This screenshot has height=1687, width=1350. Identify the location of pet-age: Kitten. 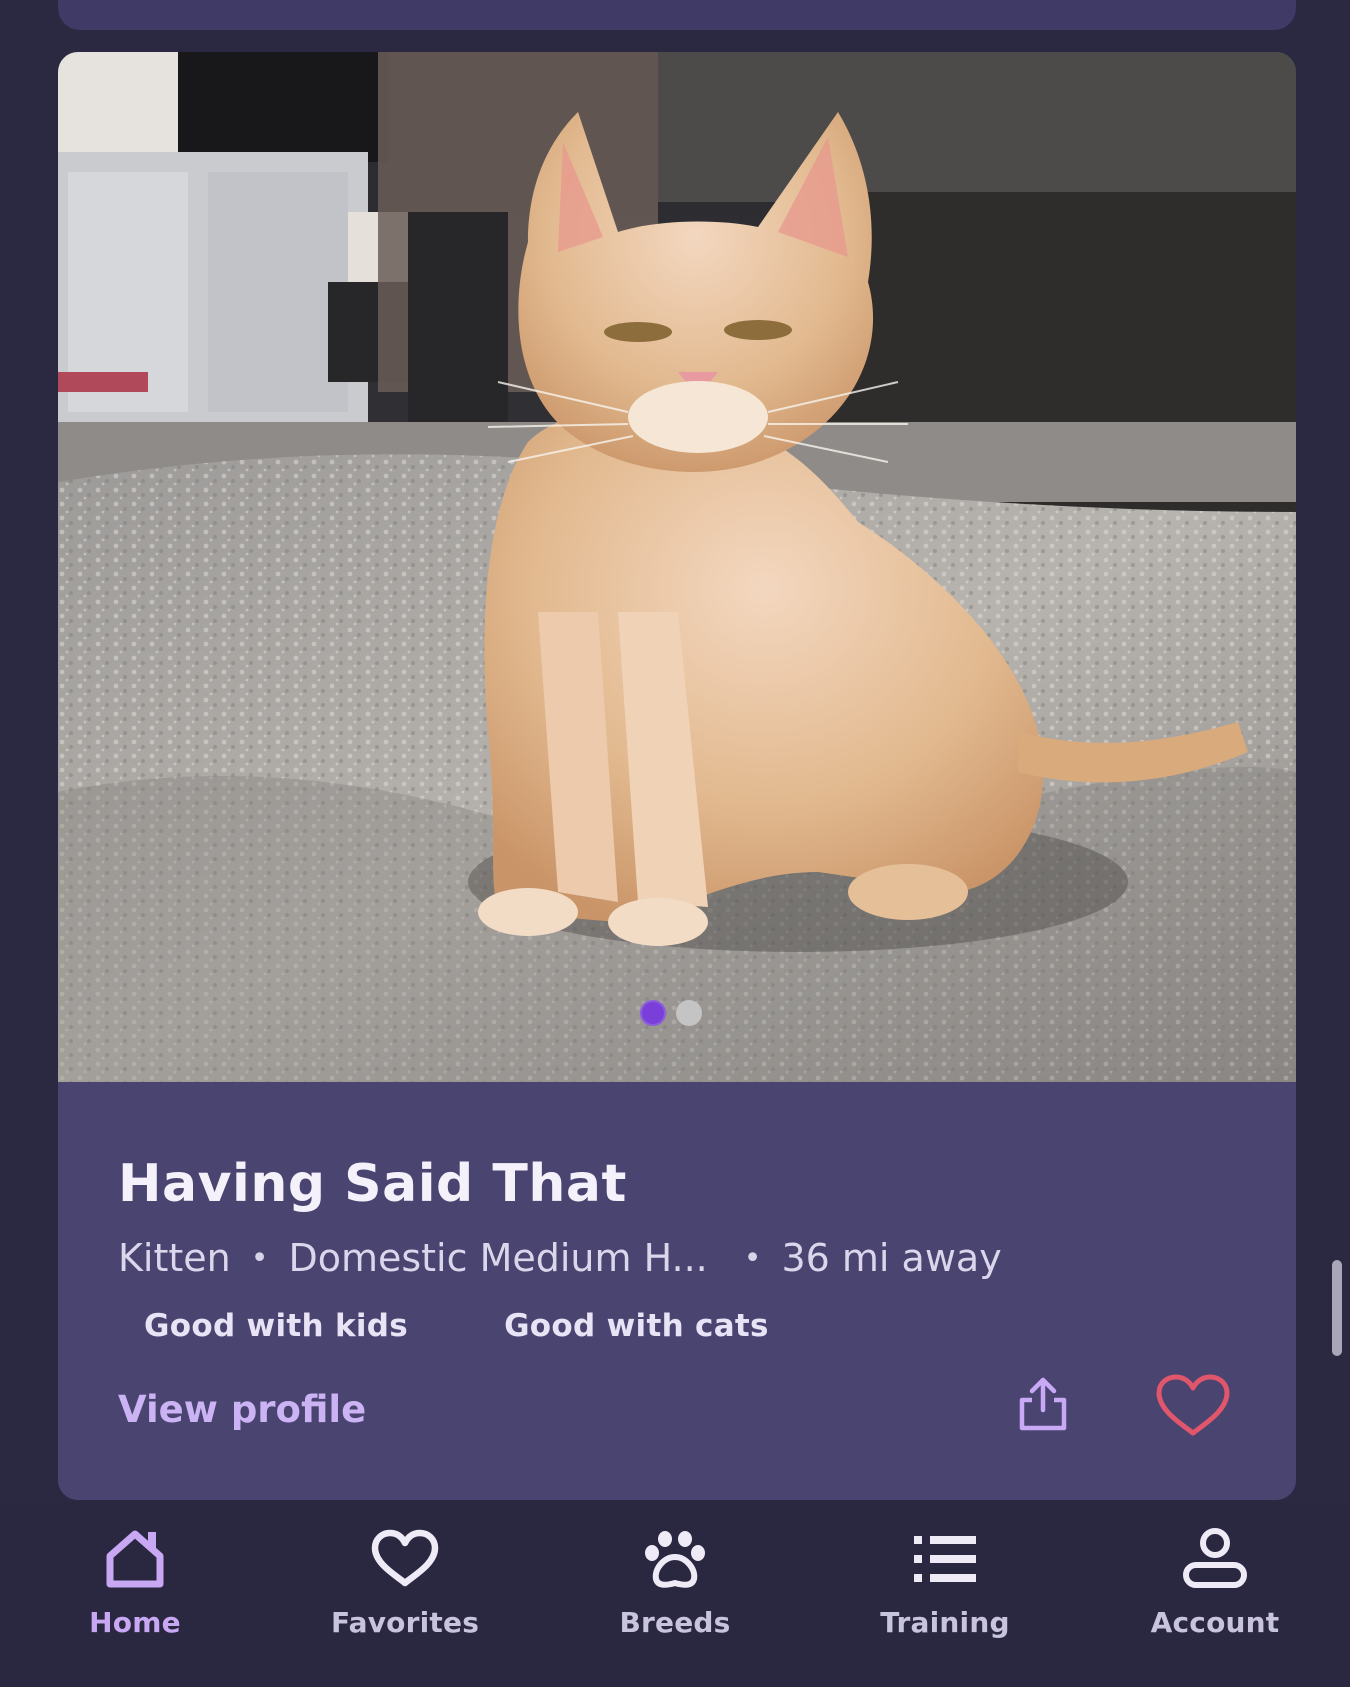
(174, 1258).